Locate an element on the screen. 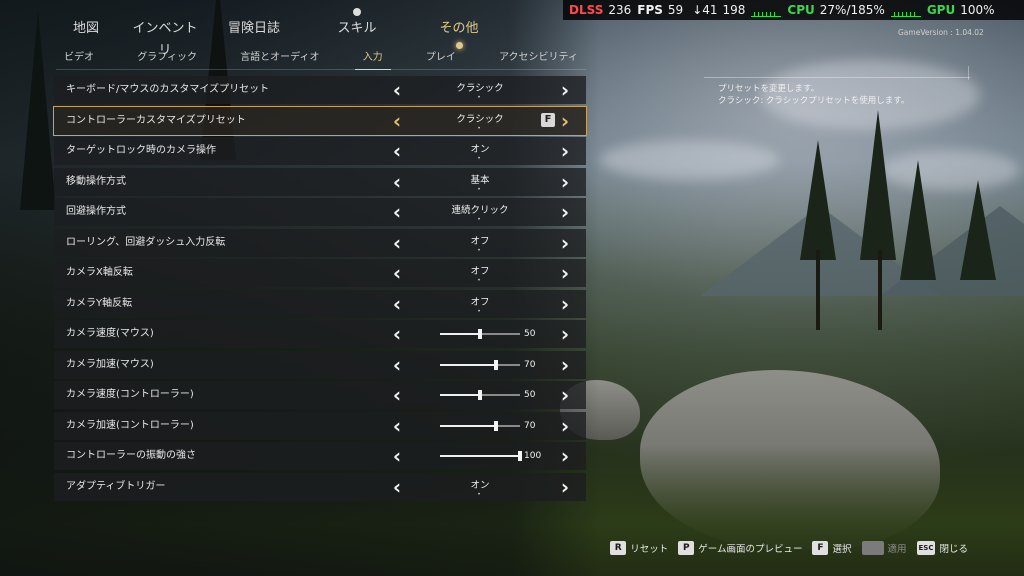  setting-row: ローリング、回避ダッシュ入力反転 ‹ オフ • › is located at coordinates (320, 242).